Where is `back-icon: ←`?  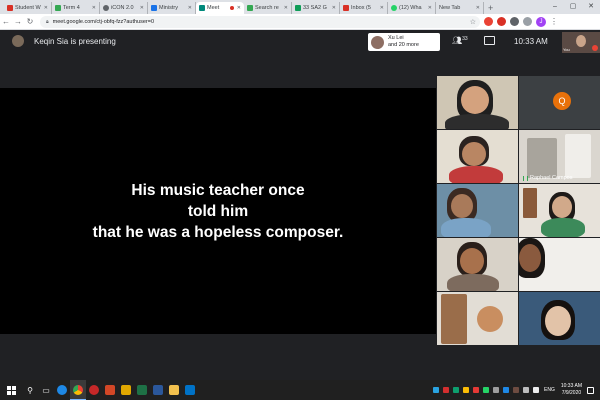 back-icon: ← is located at coordinates (6, 21).